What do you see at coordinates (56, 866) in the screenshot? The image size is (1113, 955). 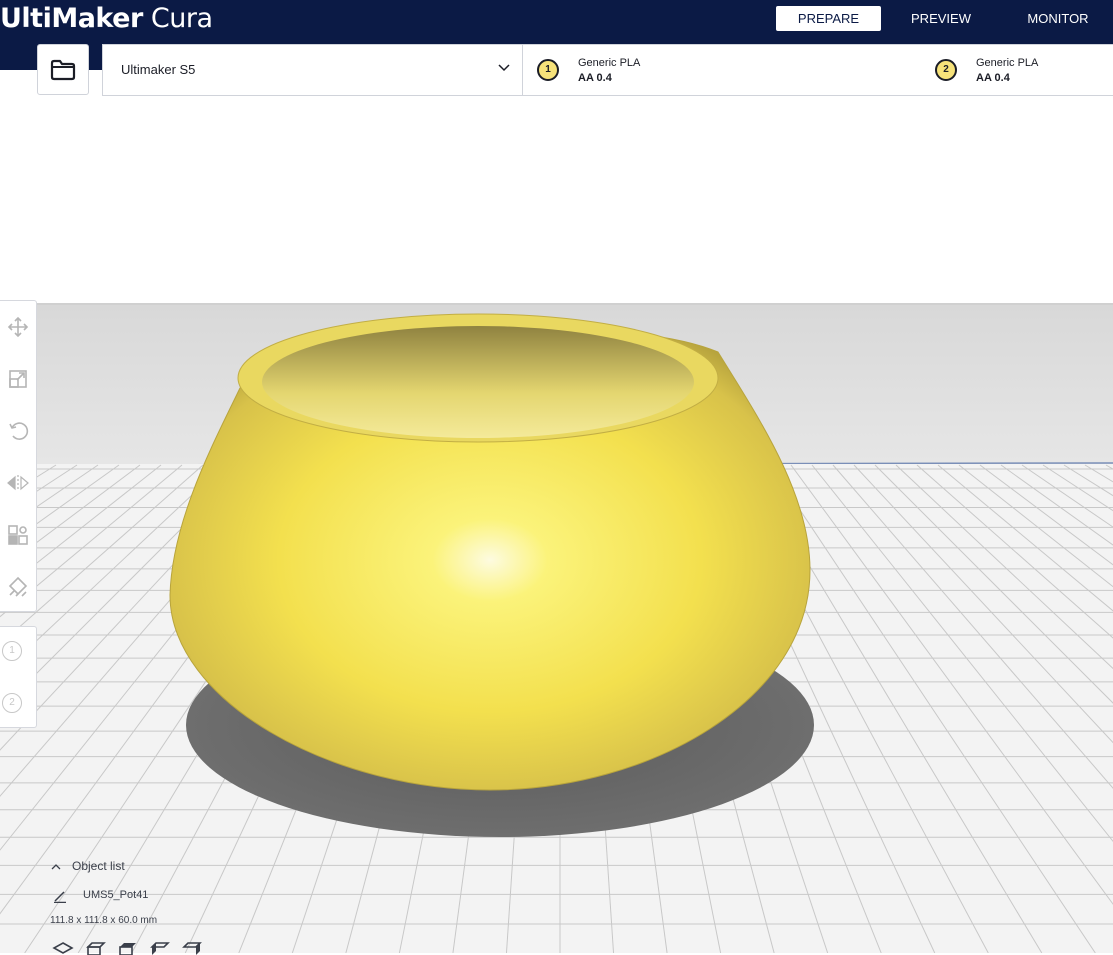 I see `chevron-up-icon` at bounding box center [56, 866].